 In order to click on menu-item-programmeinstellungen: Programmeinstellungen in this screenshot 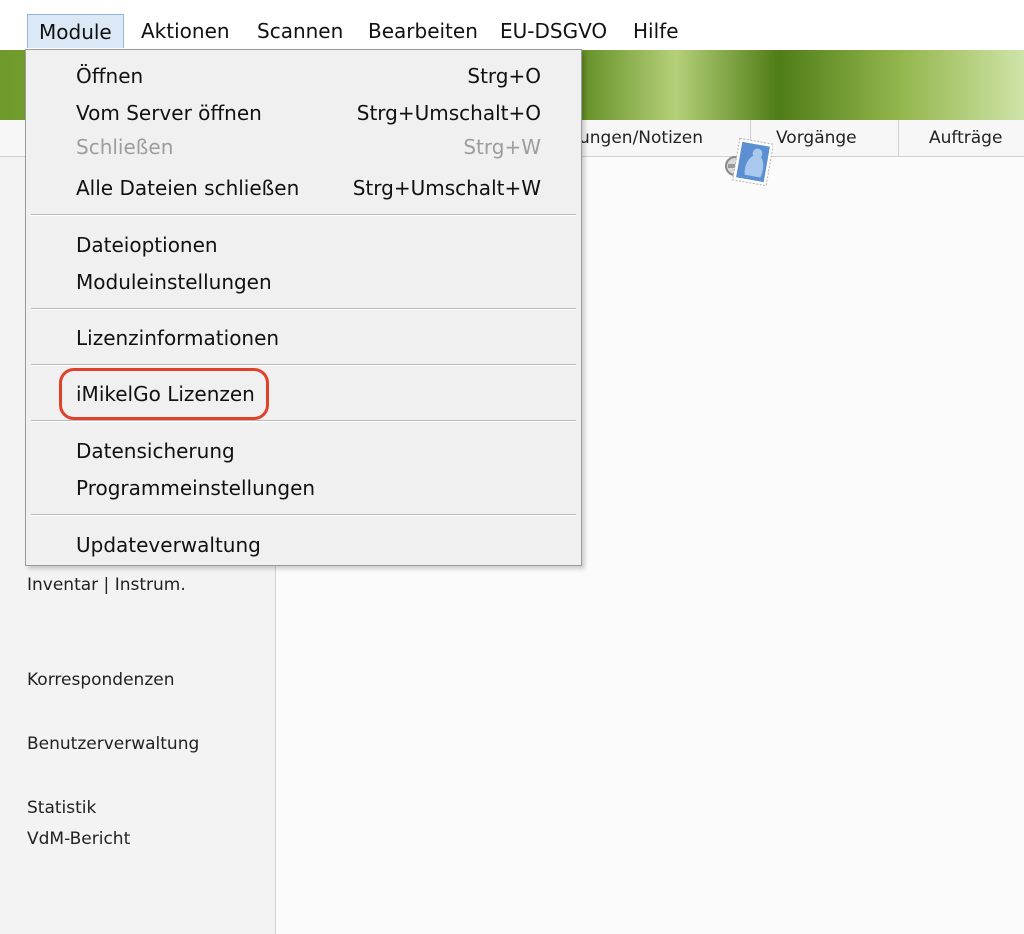, I will do `click(303, 488)`.